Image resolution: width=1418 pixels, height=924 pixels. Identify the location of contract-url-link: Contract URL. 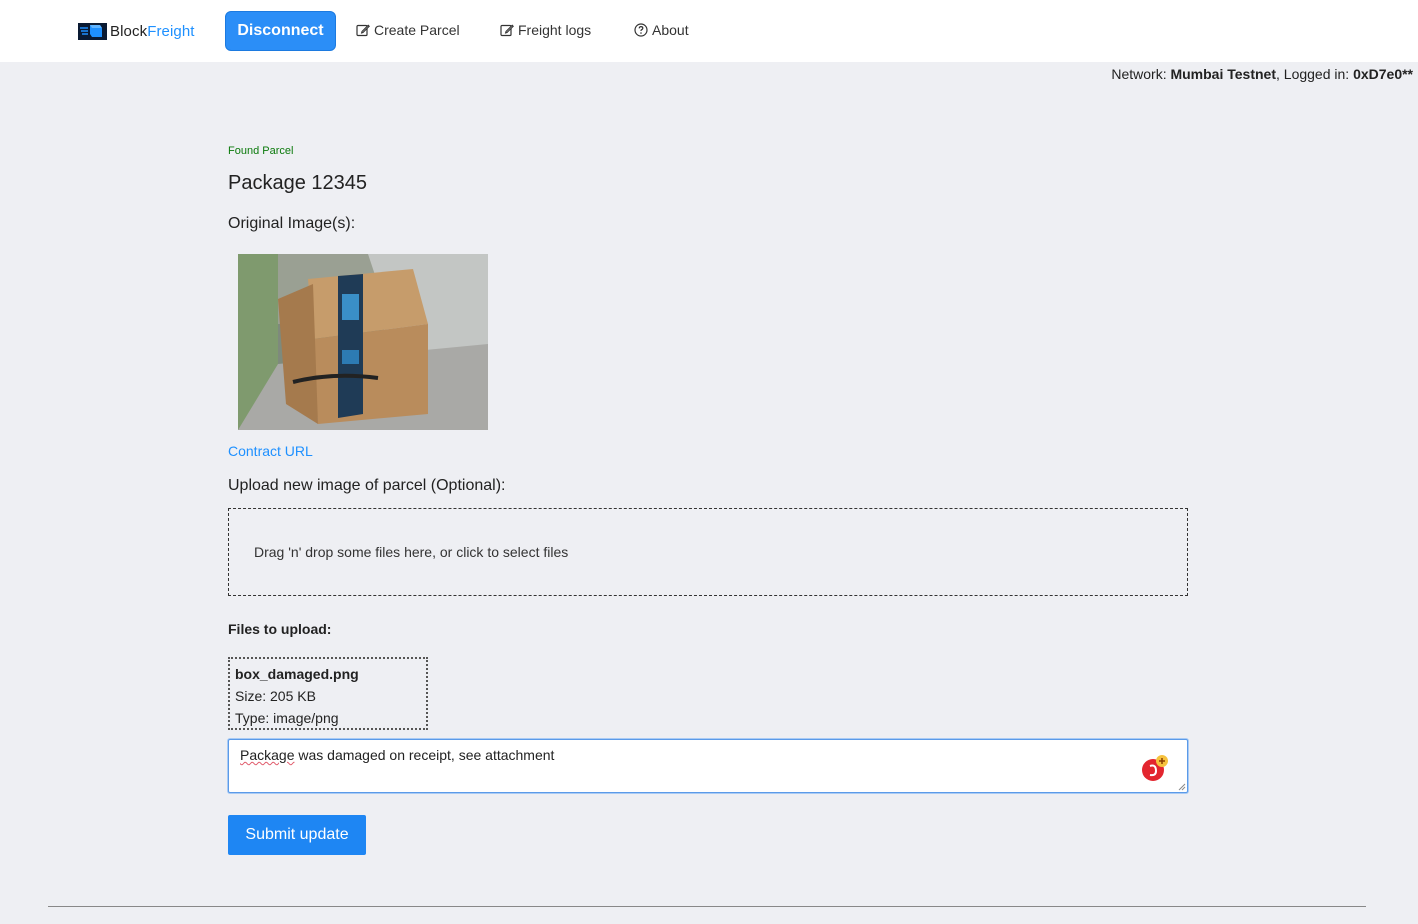
(270, 451).